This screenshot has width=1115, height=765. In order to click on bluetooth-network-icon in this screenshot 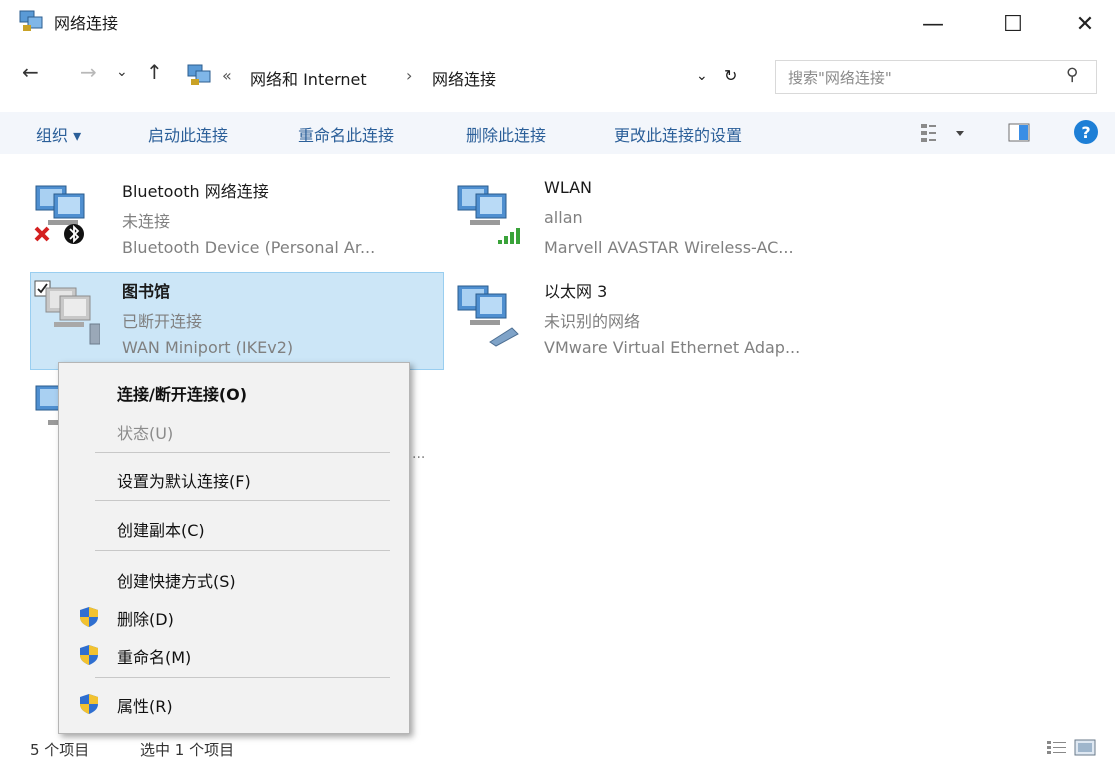, I will do `click(59, 214)`.